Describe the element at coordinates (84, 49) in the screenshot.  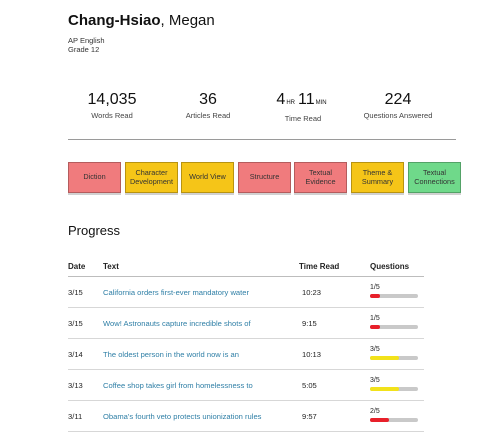
I see `grade-level: Grade 12` at that location.